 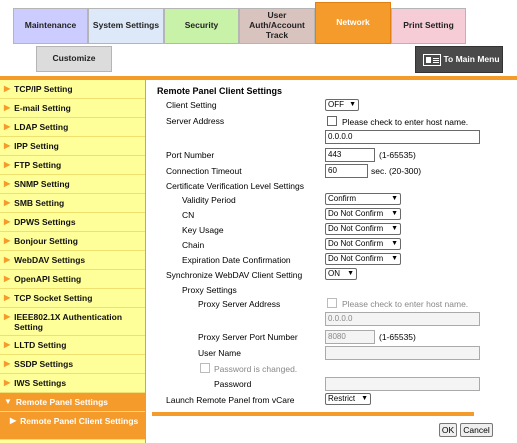 I want to click on launch-vcare-label: Launch Remote Panel from vCare, so click(x=230, y=400).